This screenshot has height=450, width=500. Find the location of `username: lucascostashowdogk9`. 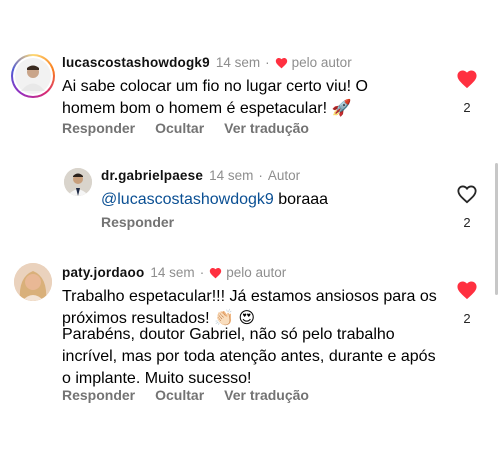

username: lucascostashowdogk9 is located at coordinates (136, 62).